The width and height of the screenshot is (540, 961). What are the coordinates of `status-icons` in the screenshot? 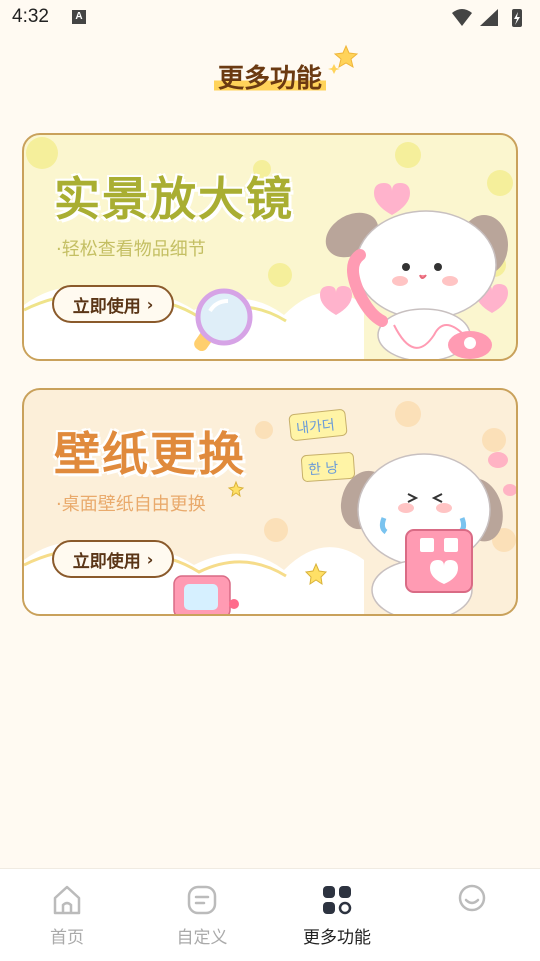 It's located at (487, 18).